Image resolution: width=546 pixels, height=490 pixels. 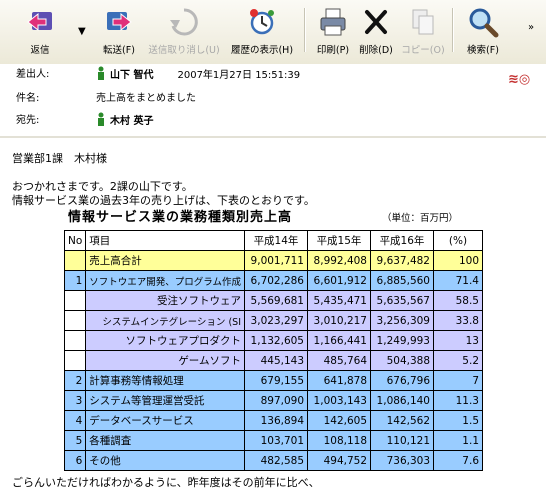 What do you see at coordinates (402, 440) in the screenshot?
I see `value-cell: 110,121` at bounding box center [402, 440].